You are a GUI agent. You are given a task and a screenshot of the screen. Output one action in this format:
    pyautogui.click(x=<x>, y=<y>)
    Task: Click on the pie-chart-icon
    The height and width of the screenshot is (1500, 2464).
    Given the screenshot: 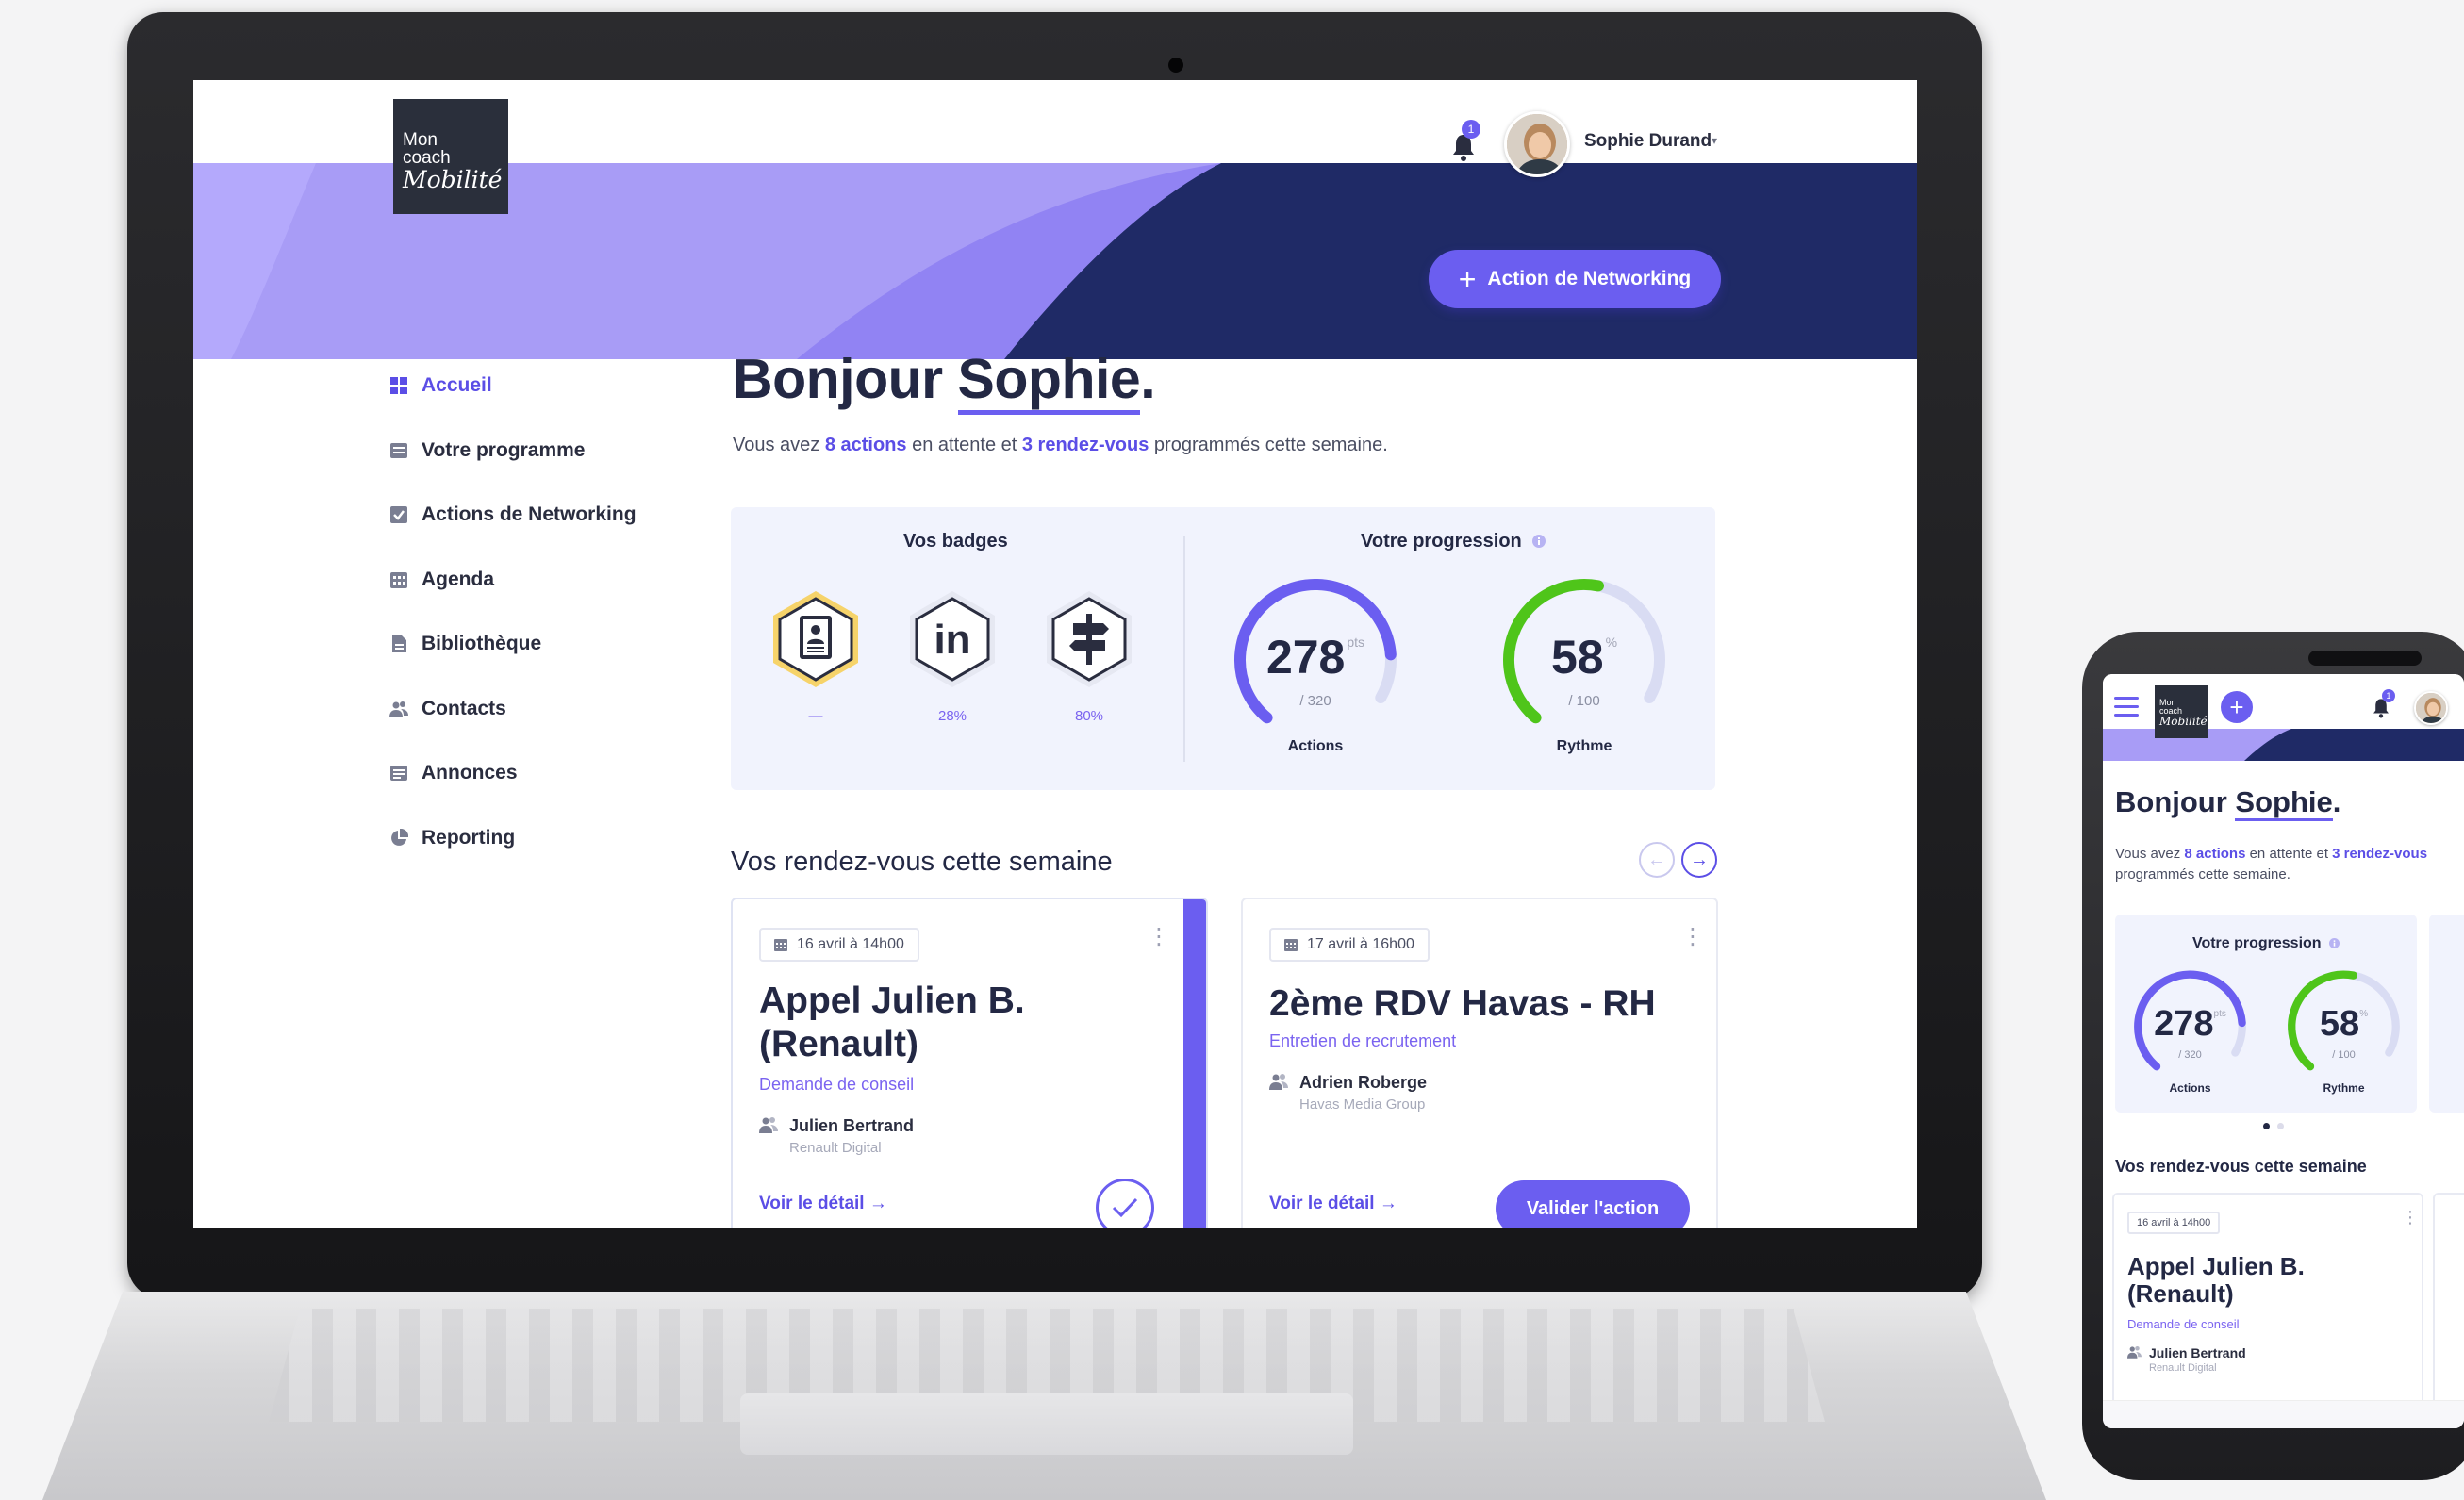 What is the action you would take?
    pyautogui.click(x=399, y=837)
    